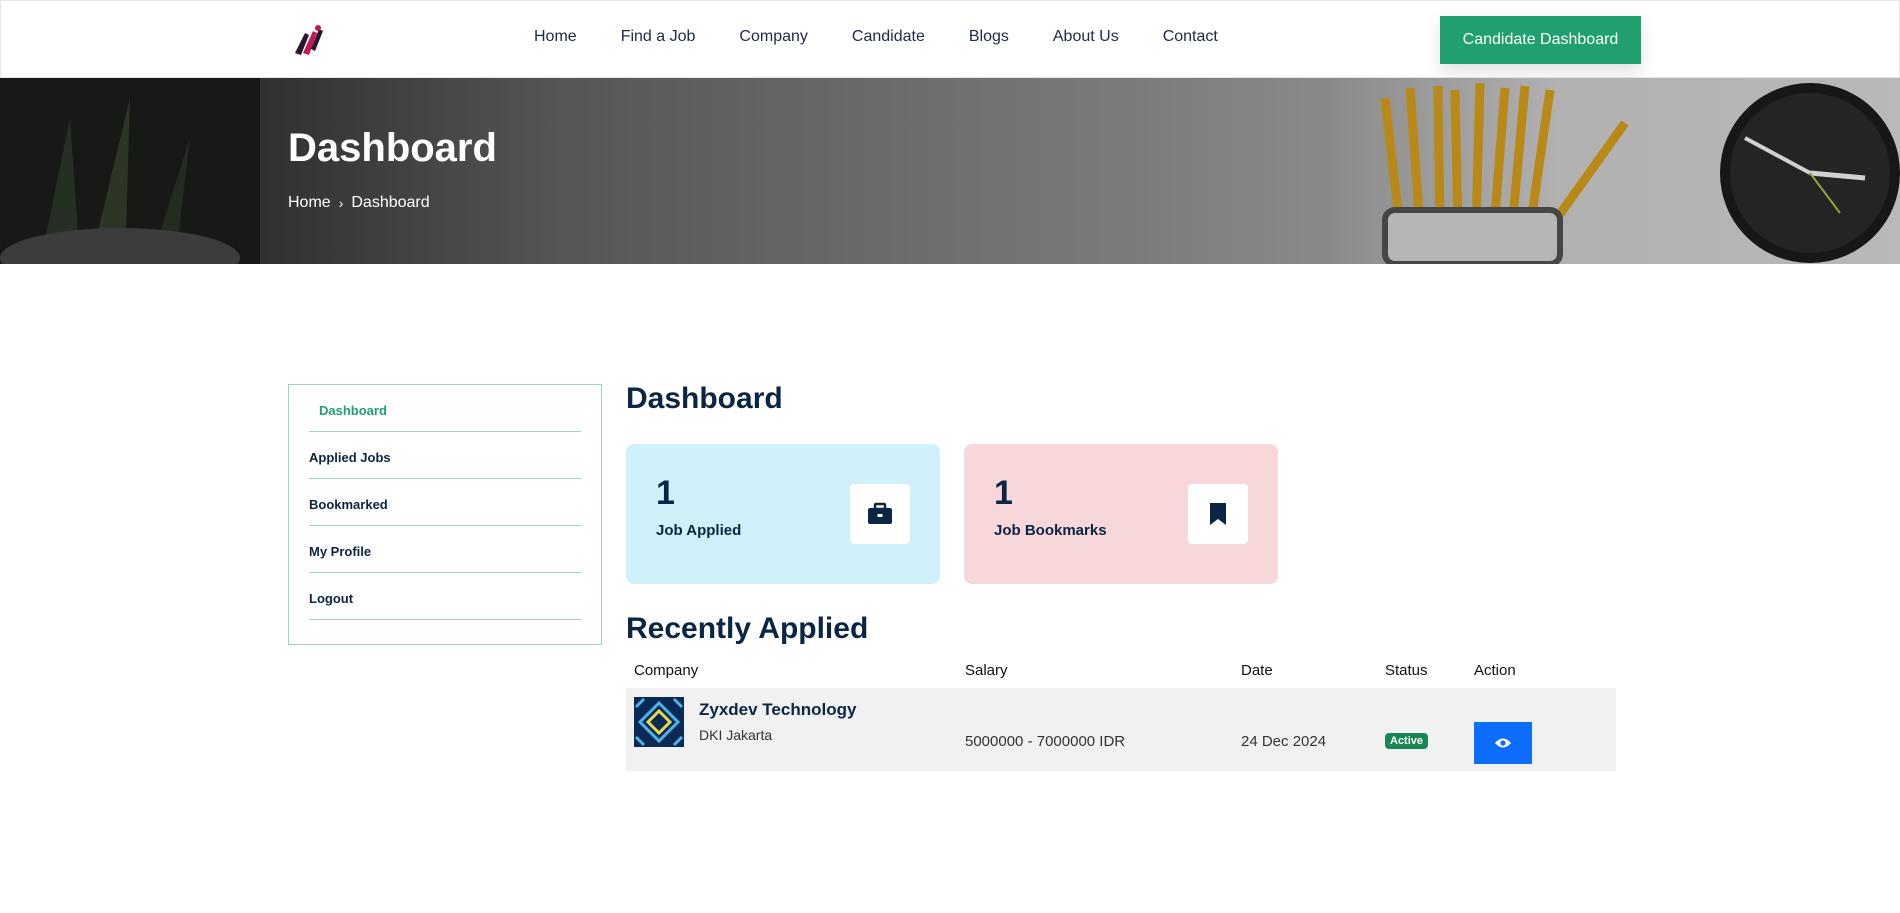 This screenshot has width=1900, height=913. I want to click on dashboard-heading: Dashboard, so click(704, 398).